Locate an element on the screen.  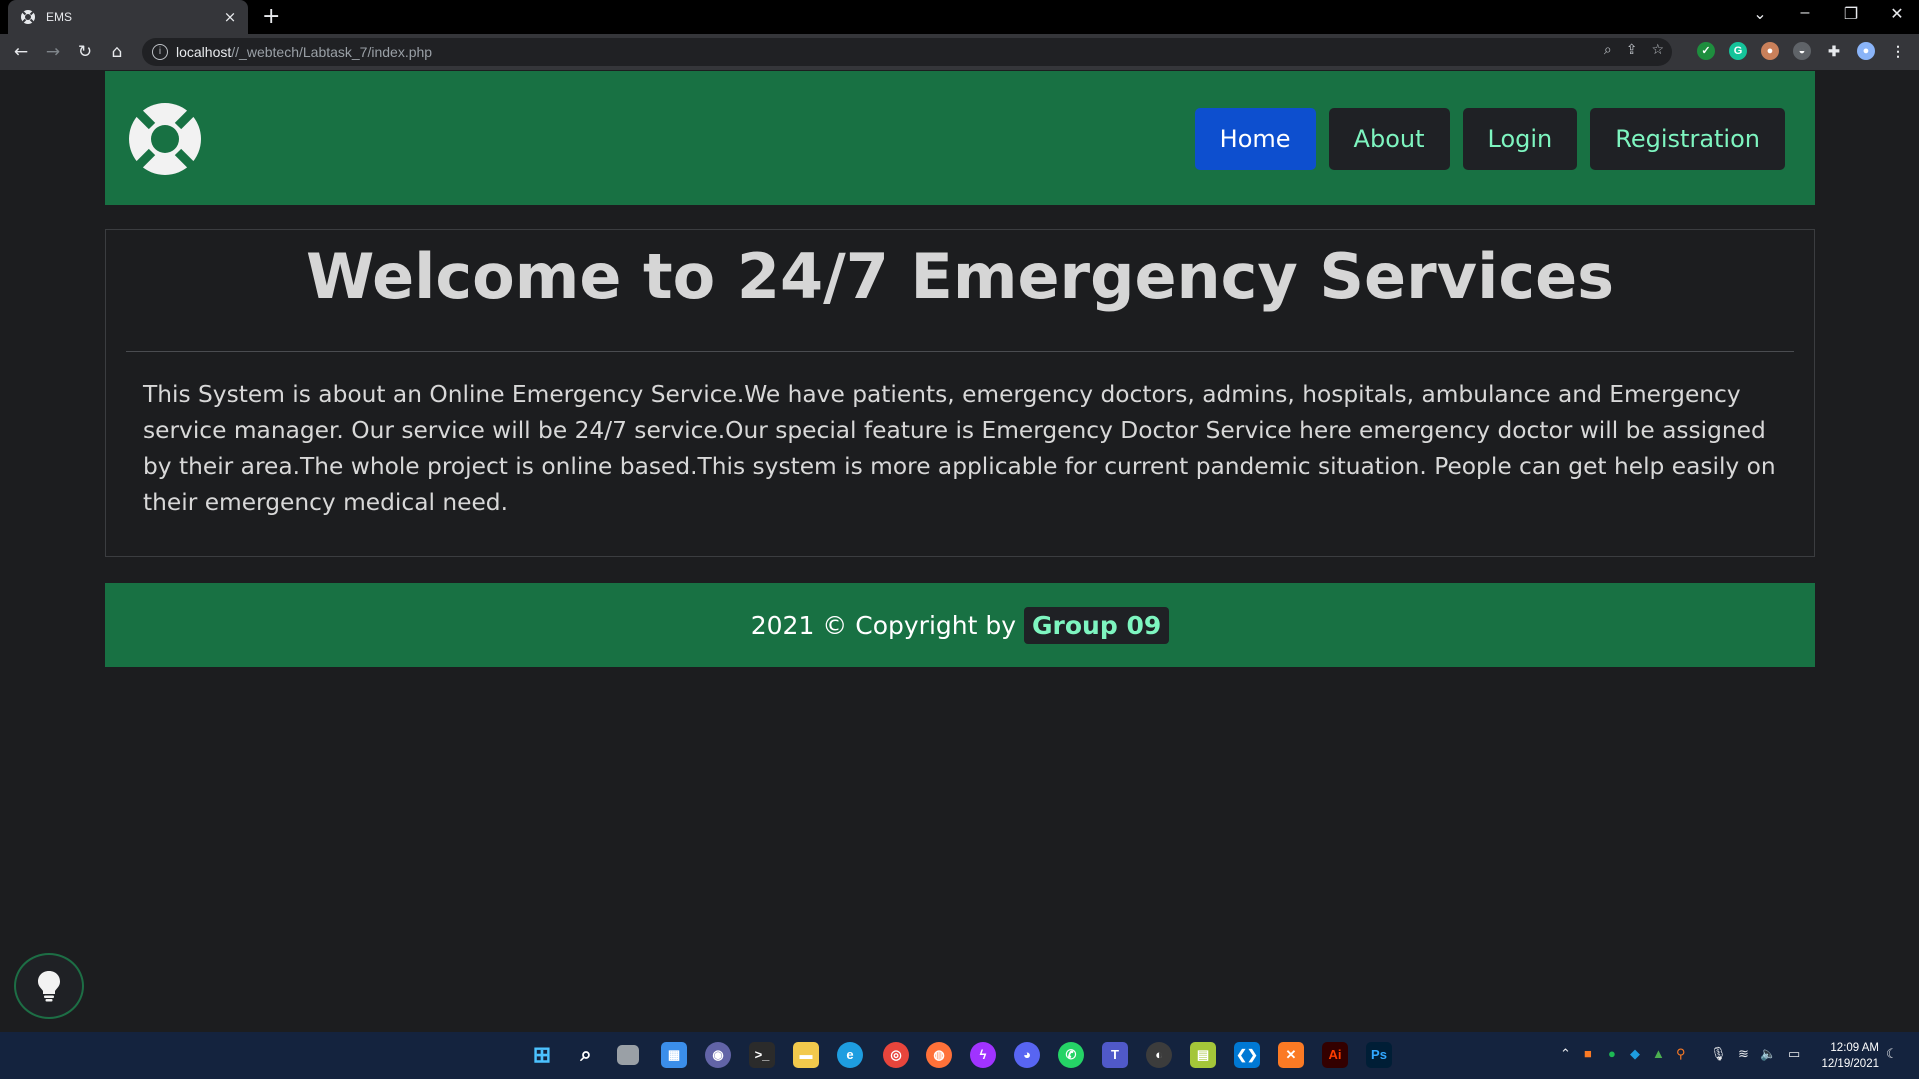
tab-title: EMS is located at coordinates (59, 17).